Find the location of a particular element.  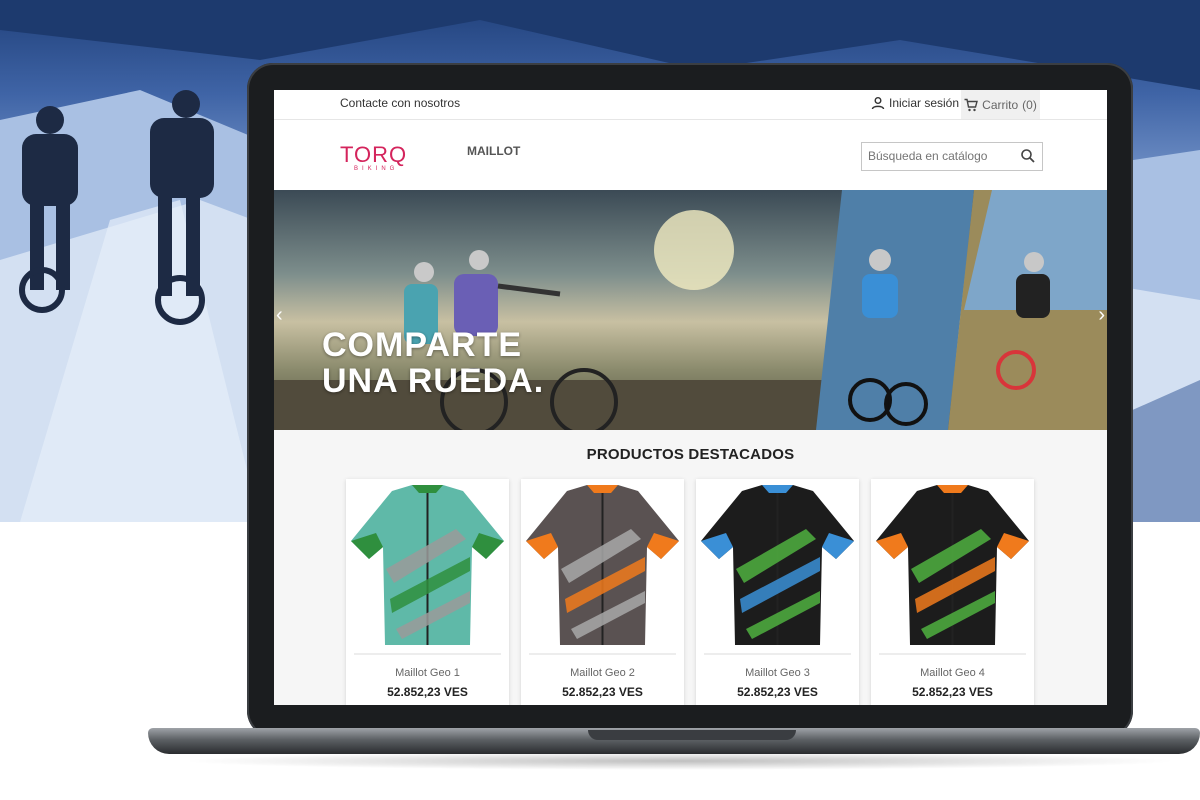

product-card: Maillot Geo 3 52.852,23 VES is located at coordinates (777, 592).